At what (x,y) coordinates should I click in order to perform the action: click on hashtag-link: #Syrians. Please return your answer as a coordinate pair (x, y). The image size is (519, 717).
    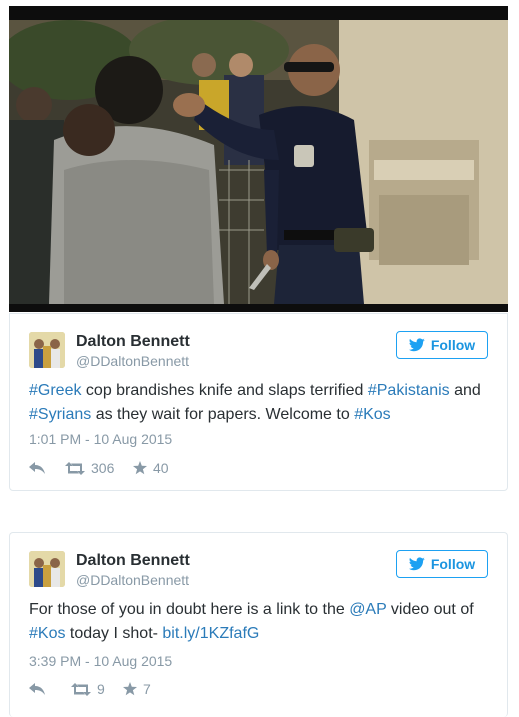
    Looking at the image, I should click on (60, 414).